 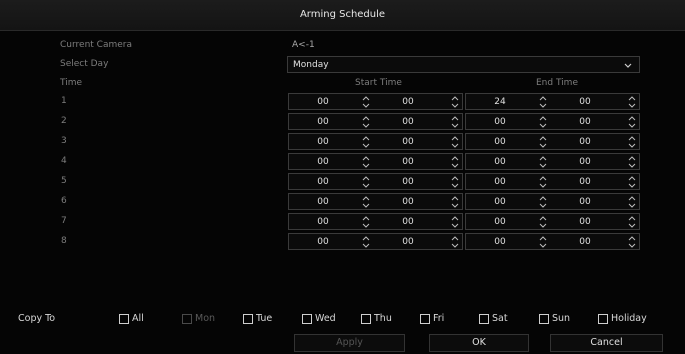 What do you see at coordinates (319, 318) in the screenshot?
I see `copy-to-checkbox-wed: Wed` at bounding box center [319, 318].